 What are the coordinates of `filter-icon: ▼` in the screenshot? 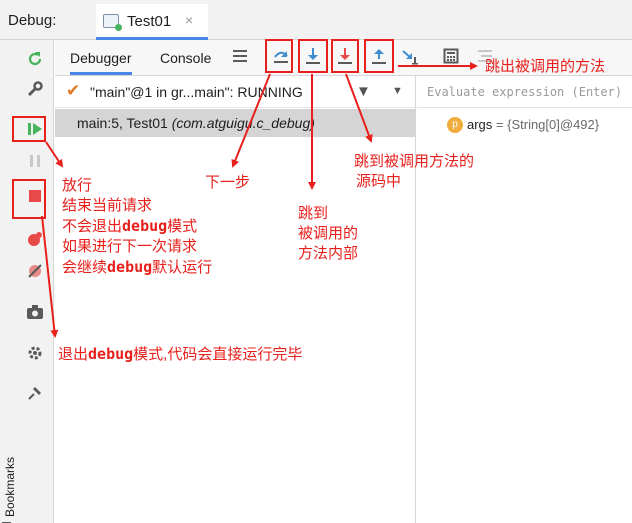 It's located at (363, 91).